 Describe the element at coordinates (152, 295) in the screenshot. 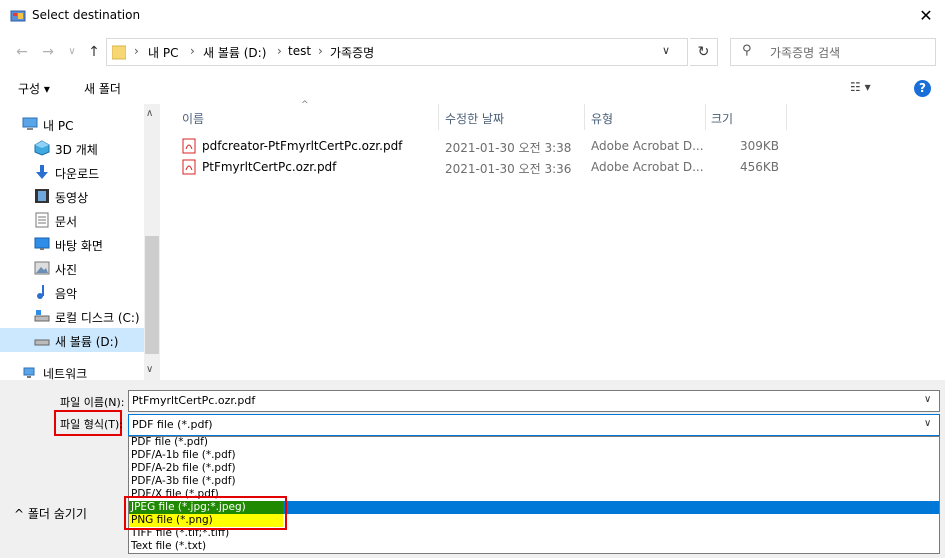

I see `scrollbar-thumb` at that location.